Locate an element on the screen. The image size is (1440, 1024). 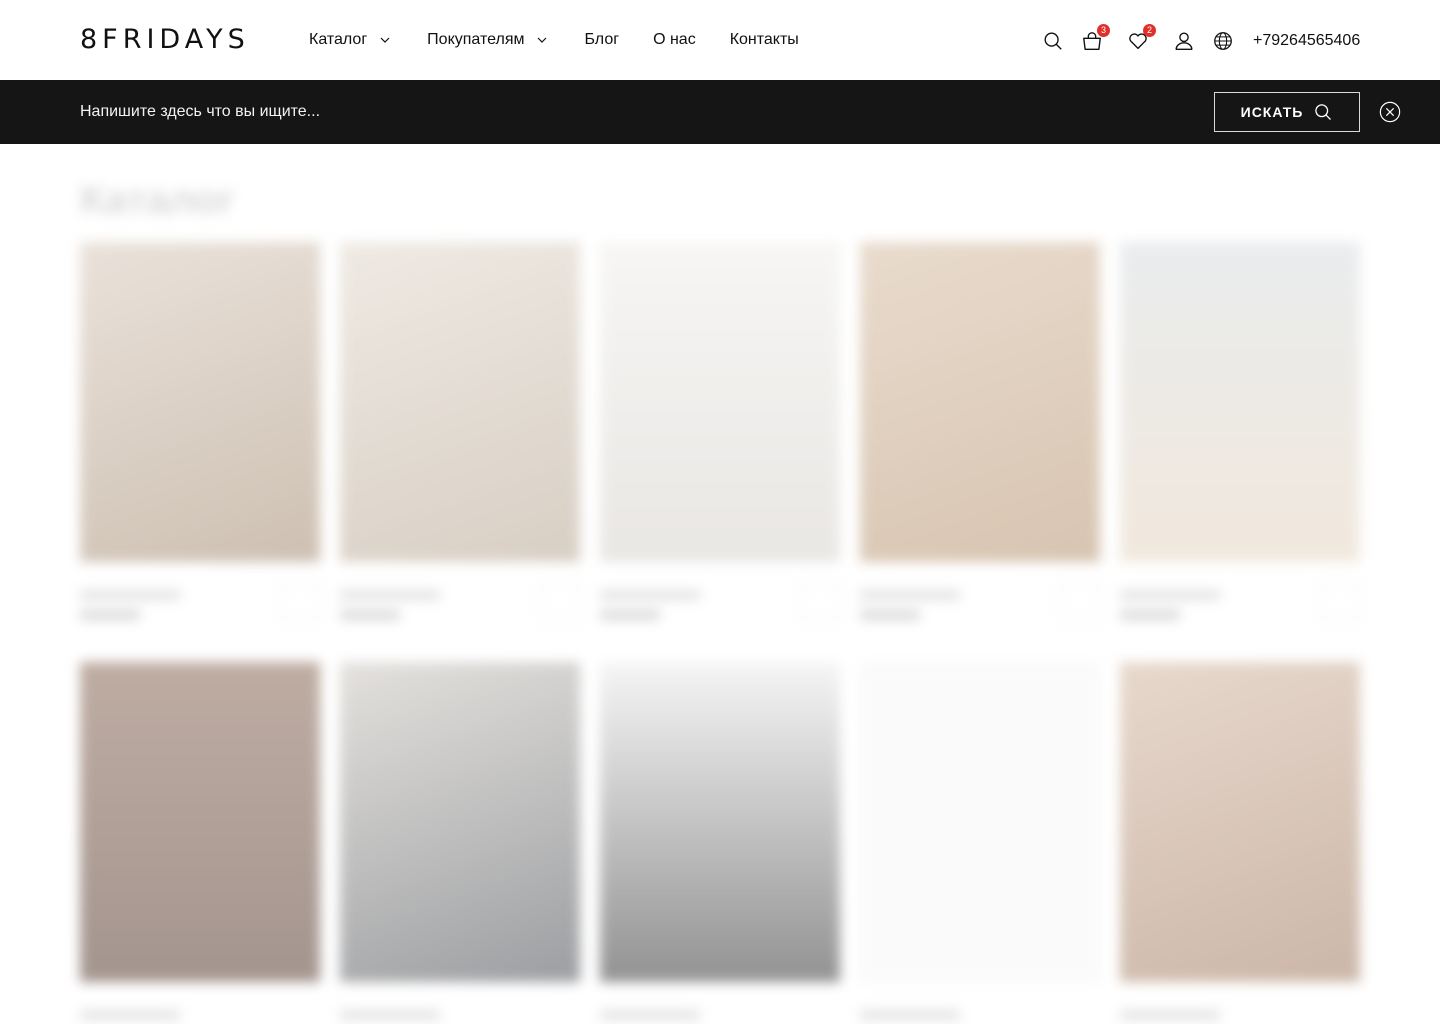
search-bar: ИСКАТЬ is located at coordinates (720, 112).